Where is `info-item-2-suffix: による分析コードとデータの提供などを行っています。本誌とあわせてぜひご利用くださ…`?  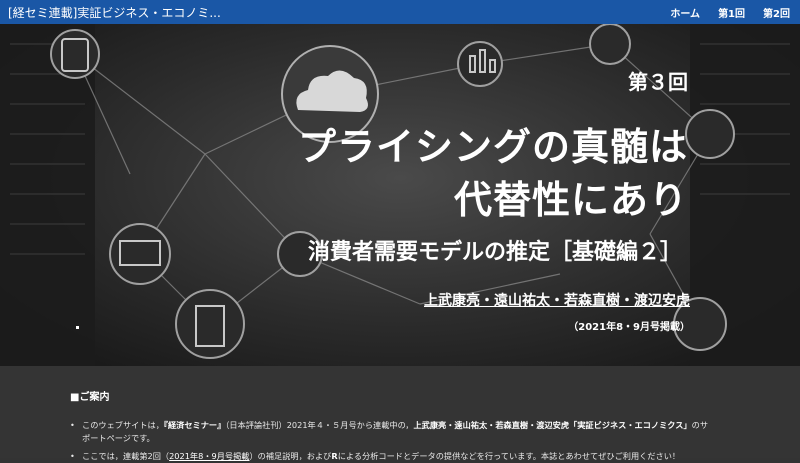
info-item-2-suffix: による分析コードとデータの提供などを行っています。本誌とあわせてぜひご利用くださ… is located at coordinates (509, 456).